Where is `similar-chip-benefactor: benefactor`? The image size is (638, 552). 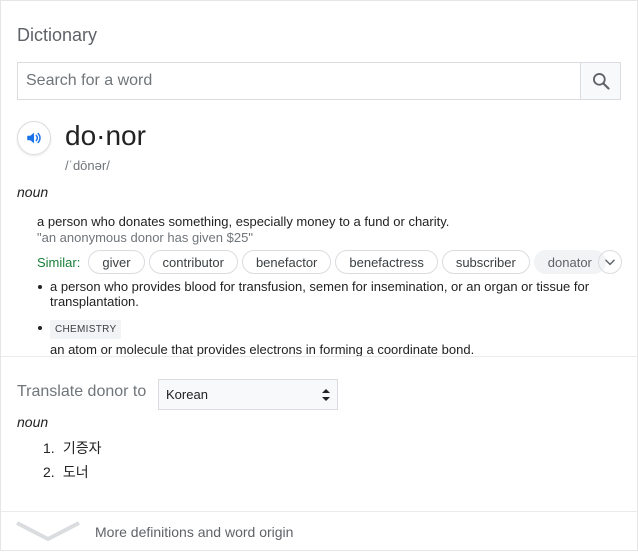
similar-chip-benefactor: benefactor is located at coordinates (286, 262).